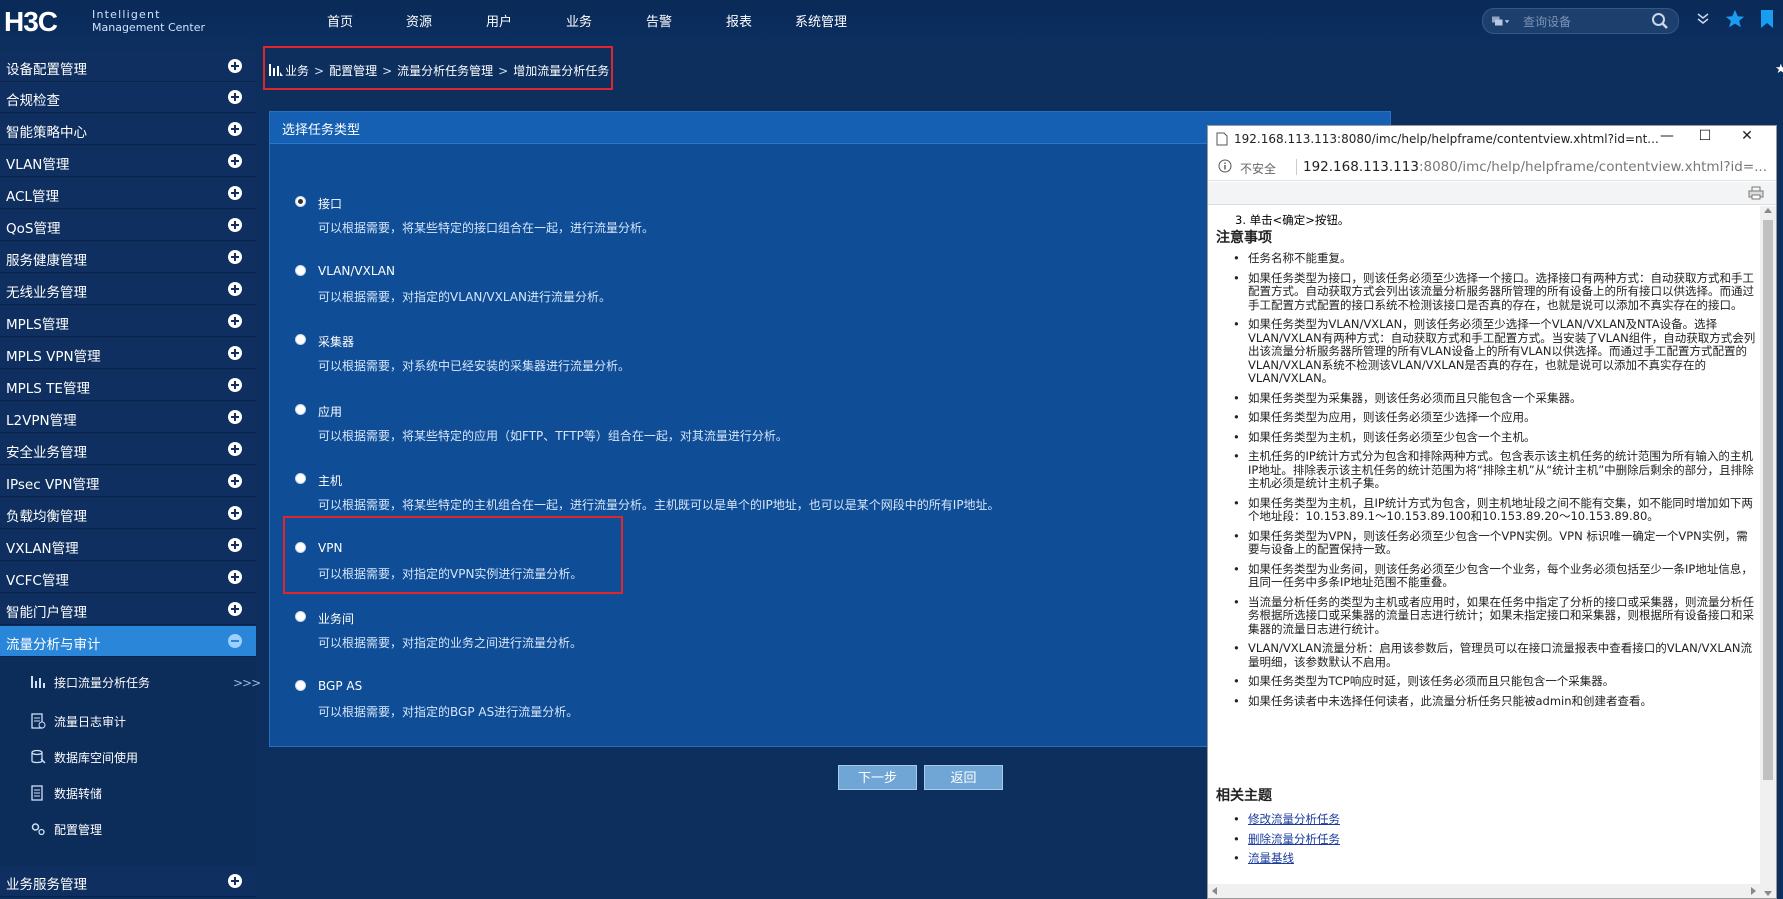 This screenshot has width=1783, height=899. What do you see at coordinates (128, 481) in the screenshot?
I see `sidebar-item-ipsec-vpn: IPsec VPN管理` at bounding box center [128, 481].